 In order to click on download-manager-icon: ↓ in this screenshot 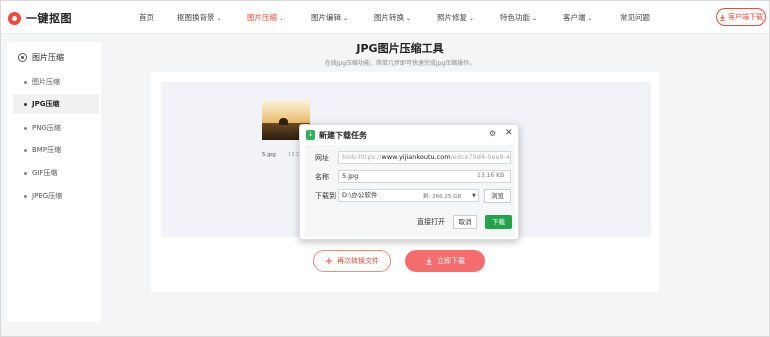, I will do `click(310, 135)`.